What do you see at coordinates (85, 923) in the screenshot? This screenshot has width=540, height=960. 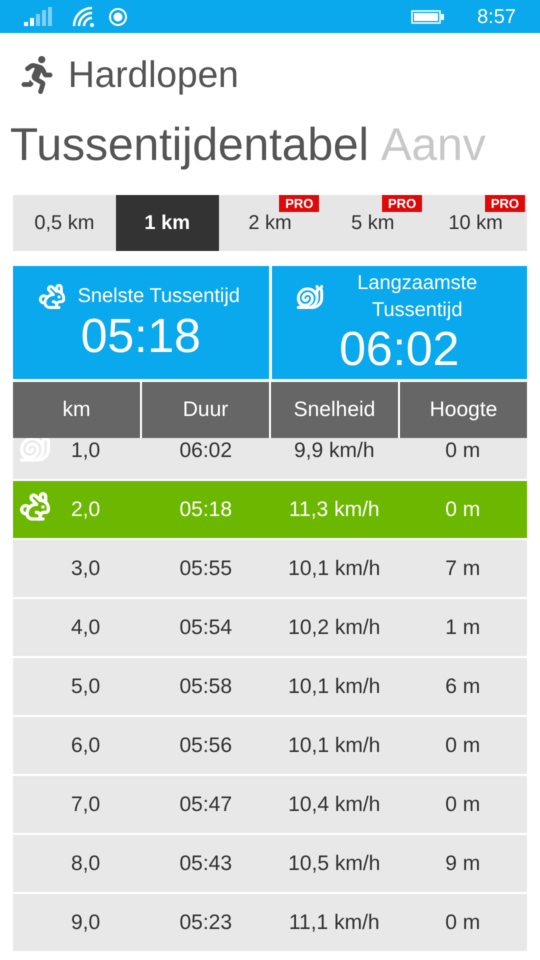 I see `table-cell-text: 9,0` at bounding box center [85, 923].